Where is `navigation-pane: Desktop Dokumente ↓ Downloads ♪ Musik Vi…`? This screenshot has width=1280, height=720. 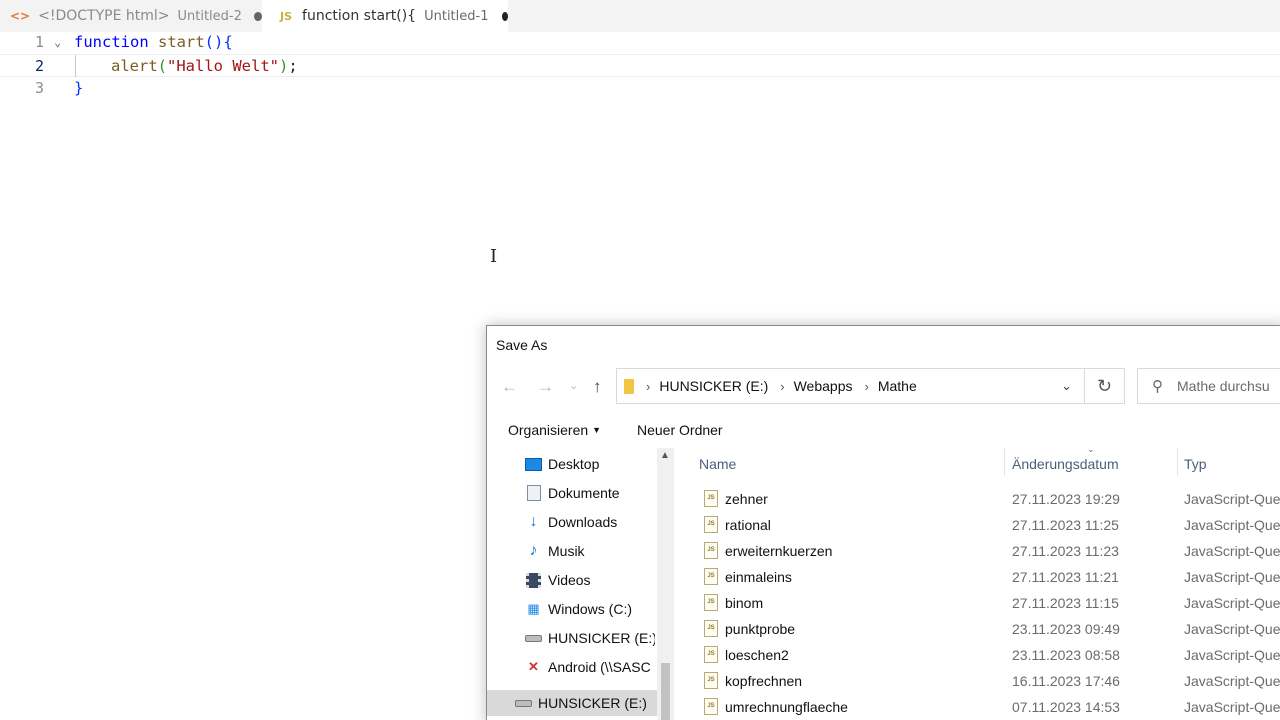 navigation-pane: Desktop Dokumente ↓ Downloads ♪ Musik Vi… is located at coordinates (580, 584).